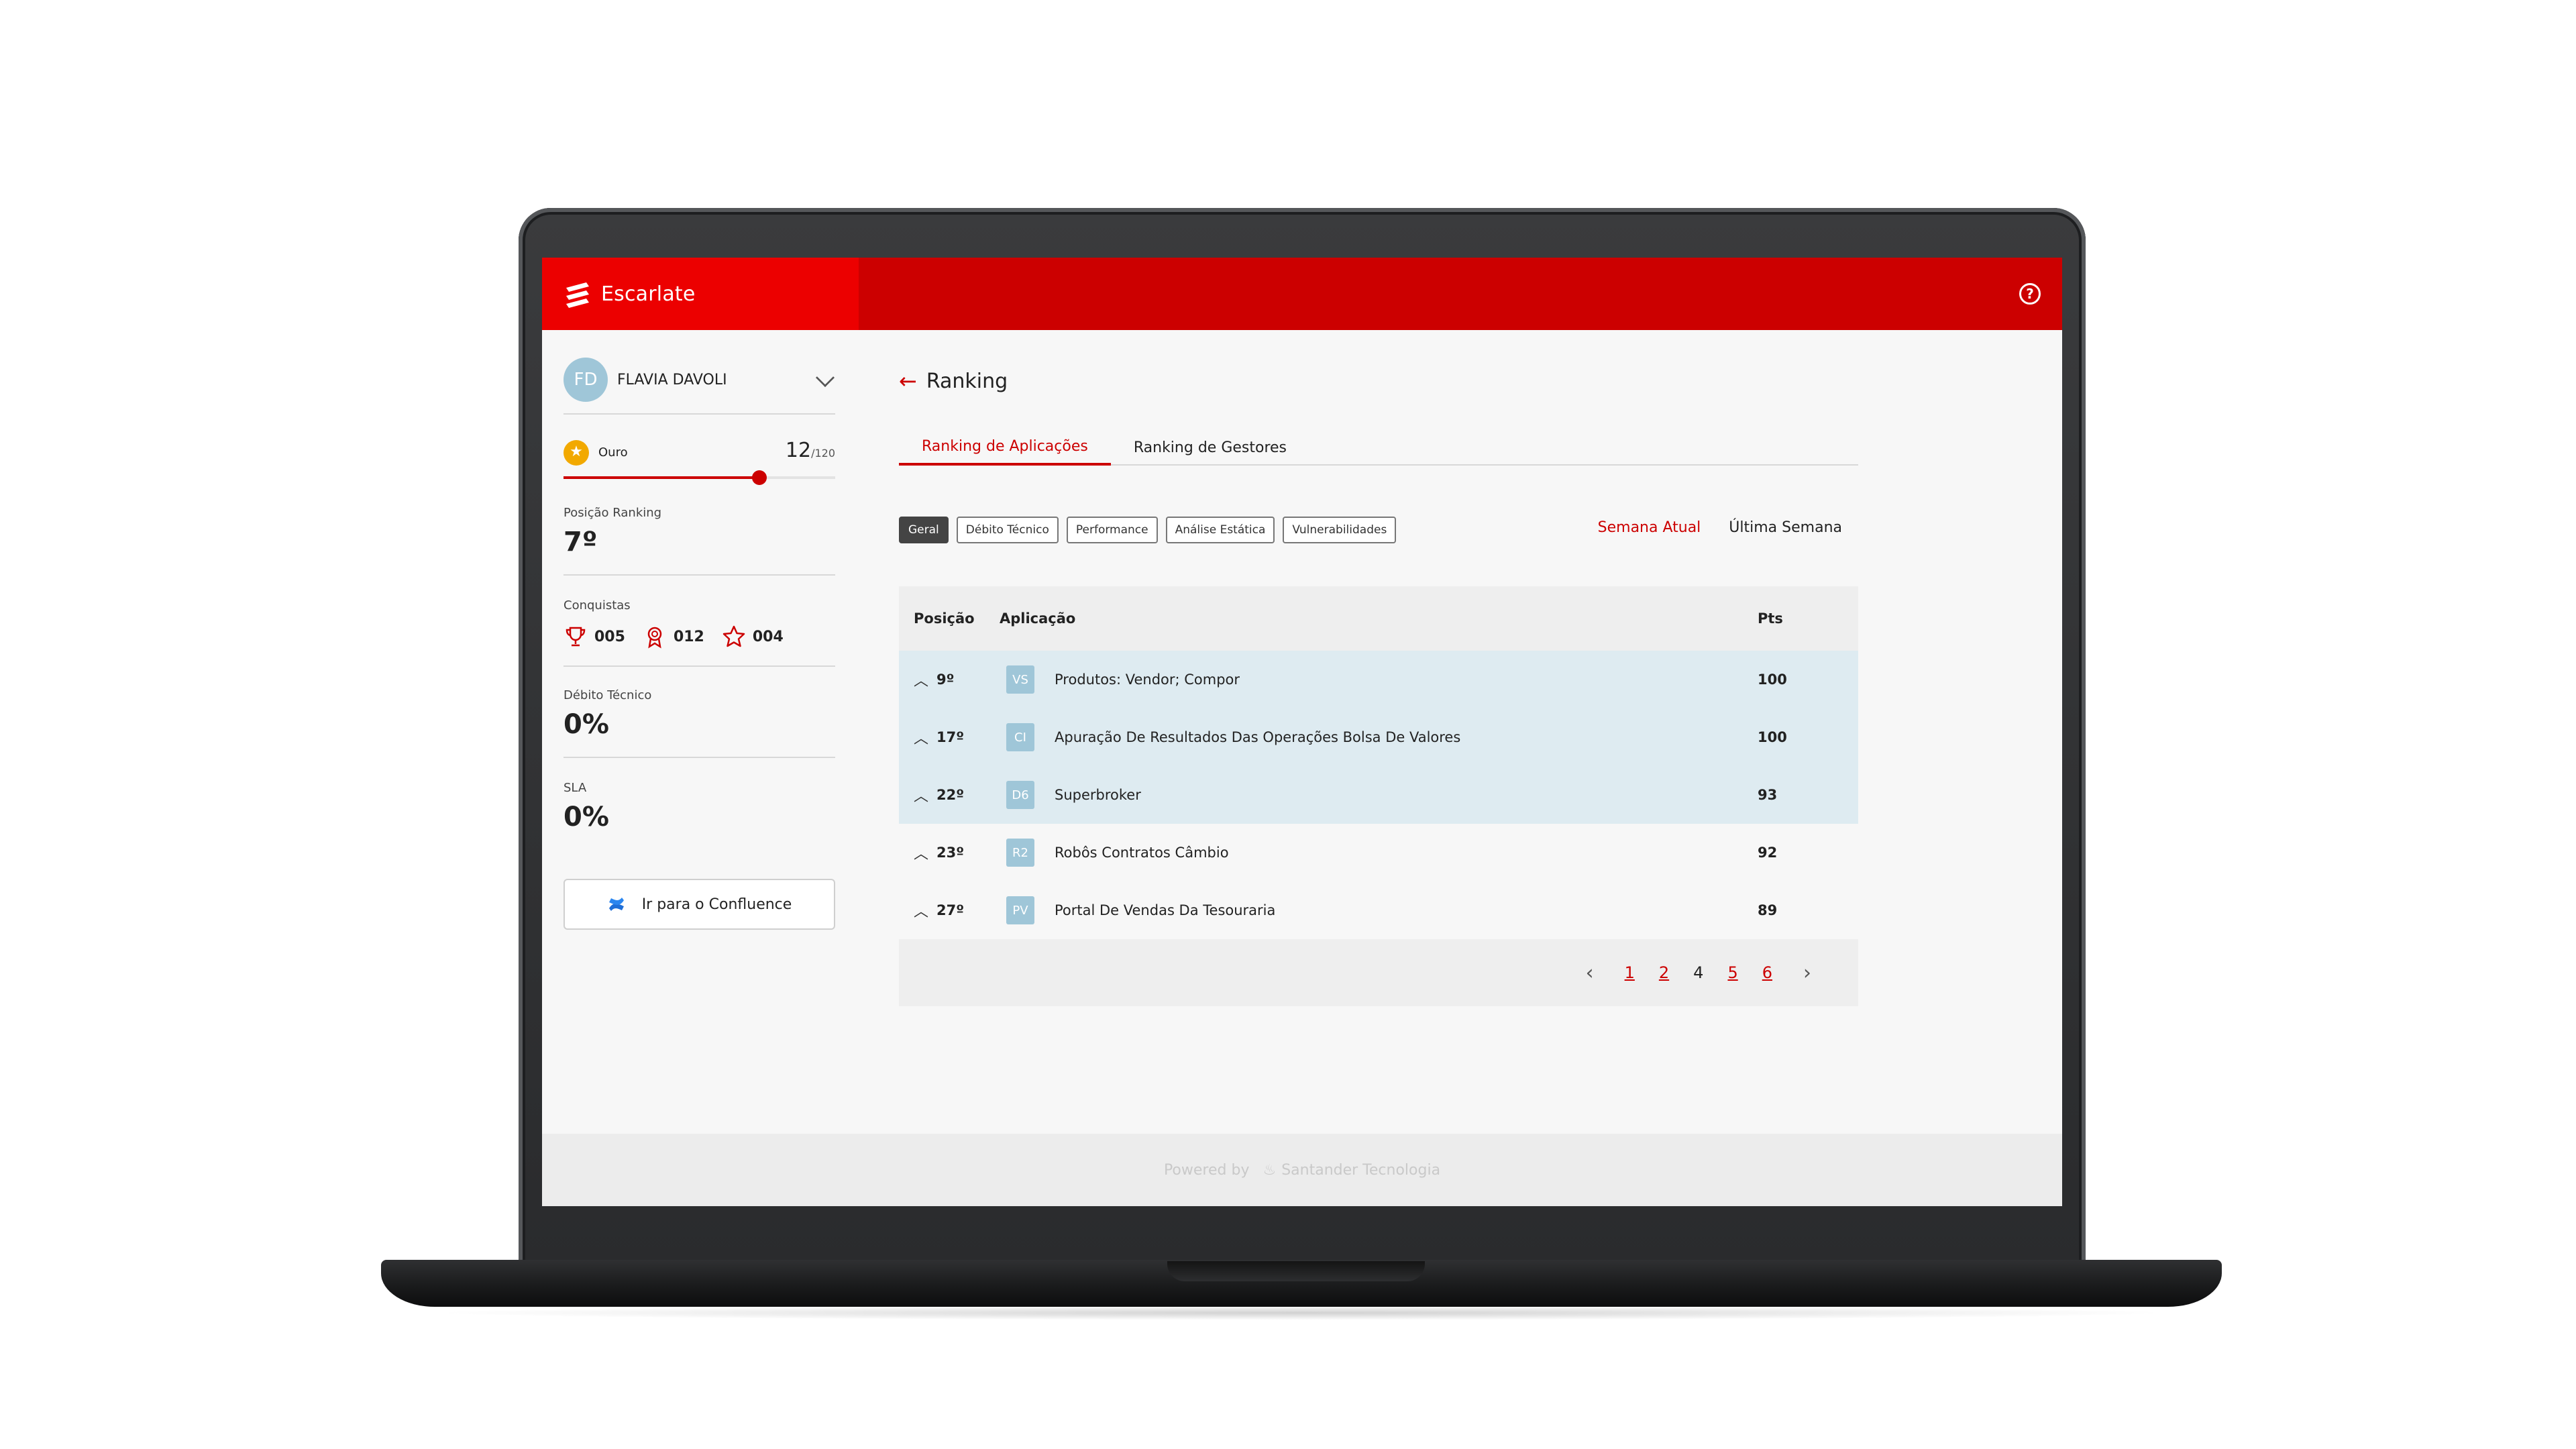  What do you see at coordinates (1270, 1170) in the screenshot?
I see `santander-flame-icon: ♨` at bounding box center [1270, 1170].